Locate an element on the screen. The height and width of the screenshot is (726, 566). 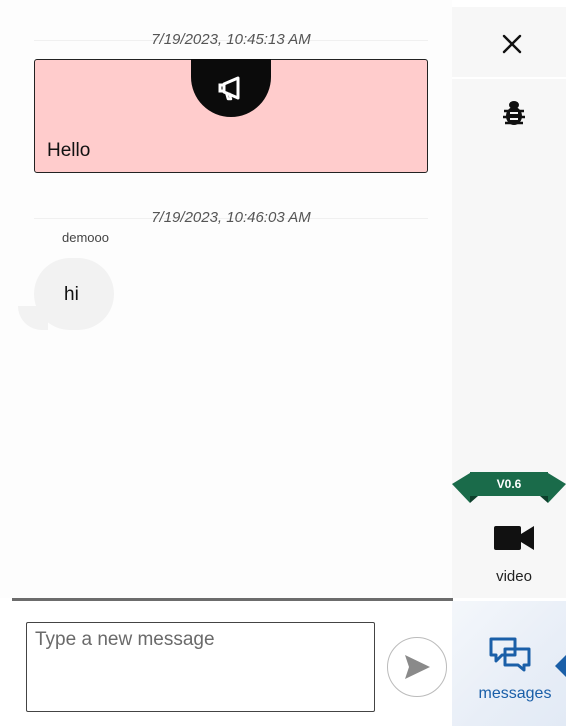
close-icon is located at coordinates (512, 44).